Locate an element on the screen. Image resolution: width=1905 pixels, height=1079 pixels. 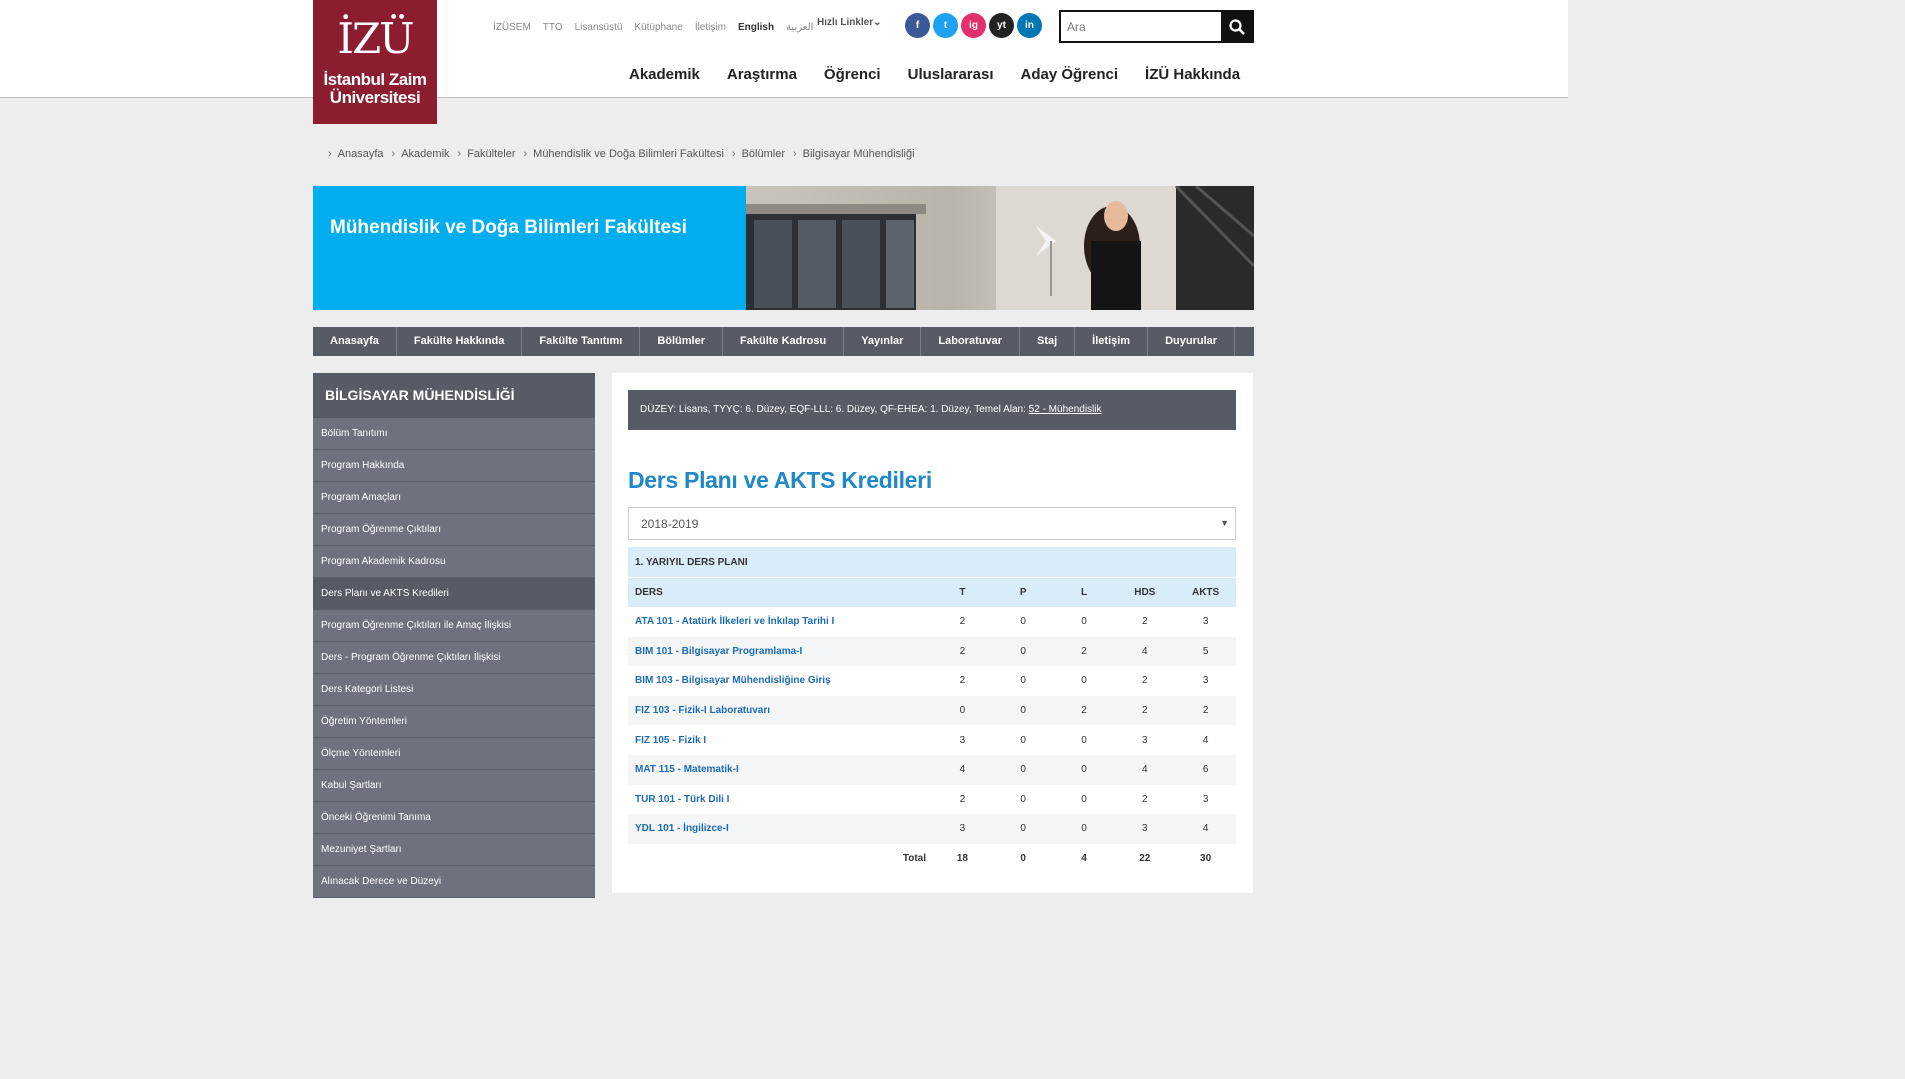
twitter-icon: t is located at coordinates (945, 25).